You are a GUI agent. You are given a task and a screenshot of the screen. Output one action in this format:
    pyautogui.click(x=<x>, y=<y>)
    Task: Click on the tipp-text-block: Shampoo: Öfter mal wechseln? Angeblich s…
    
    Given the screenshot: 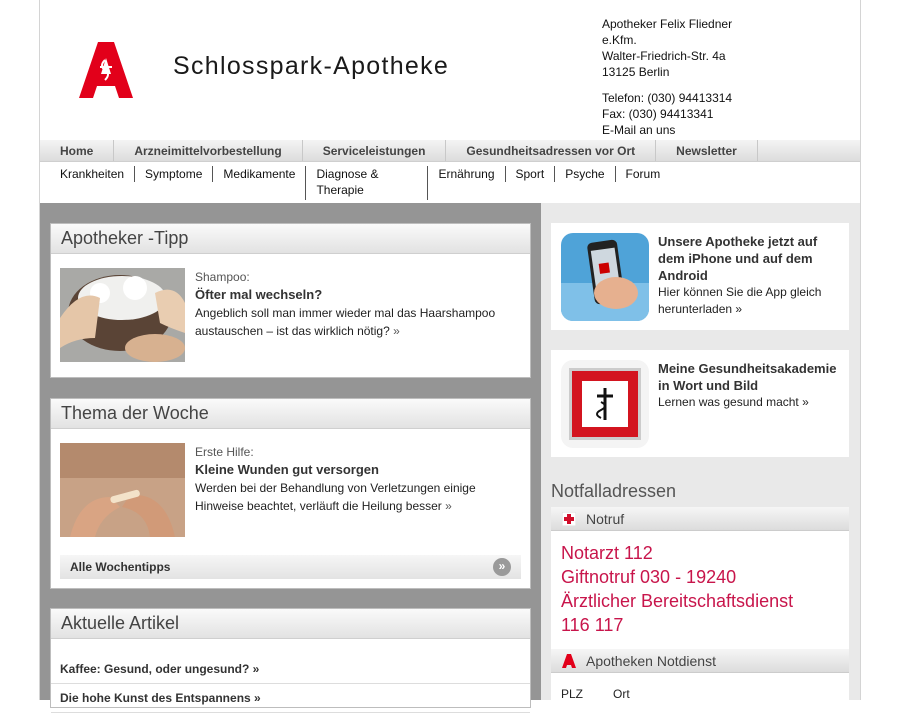 What is the action you would take?
    pyautogui.click(x=355, y=304)
    